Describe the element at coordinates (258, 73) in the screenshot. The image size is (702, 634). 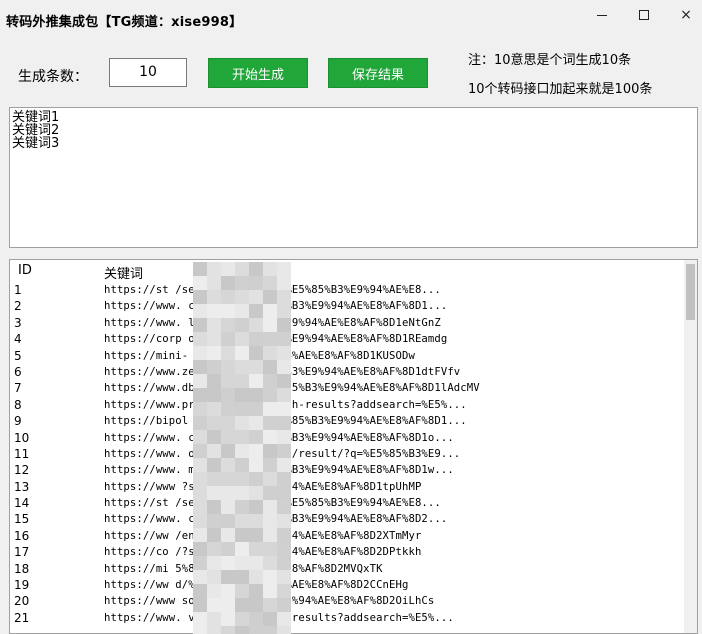
I see `start-generate-button: 开始生成` at that location.